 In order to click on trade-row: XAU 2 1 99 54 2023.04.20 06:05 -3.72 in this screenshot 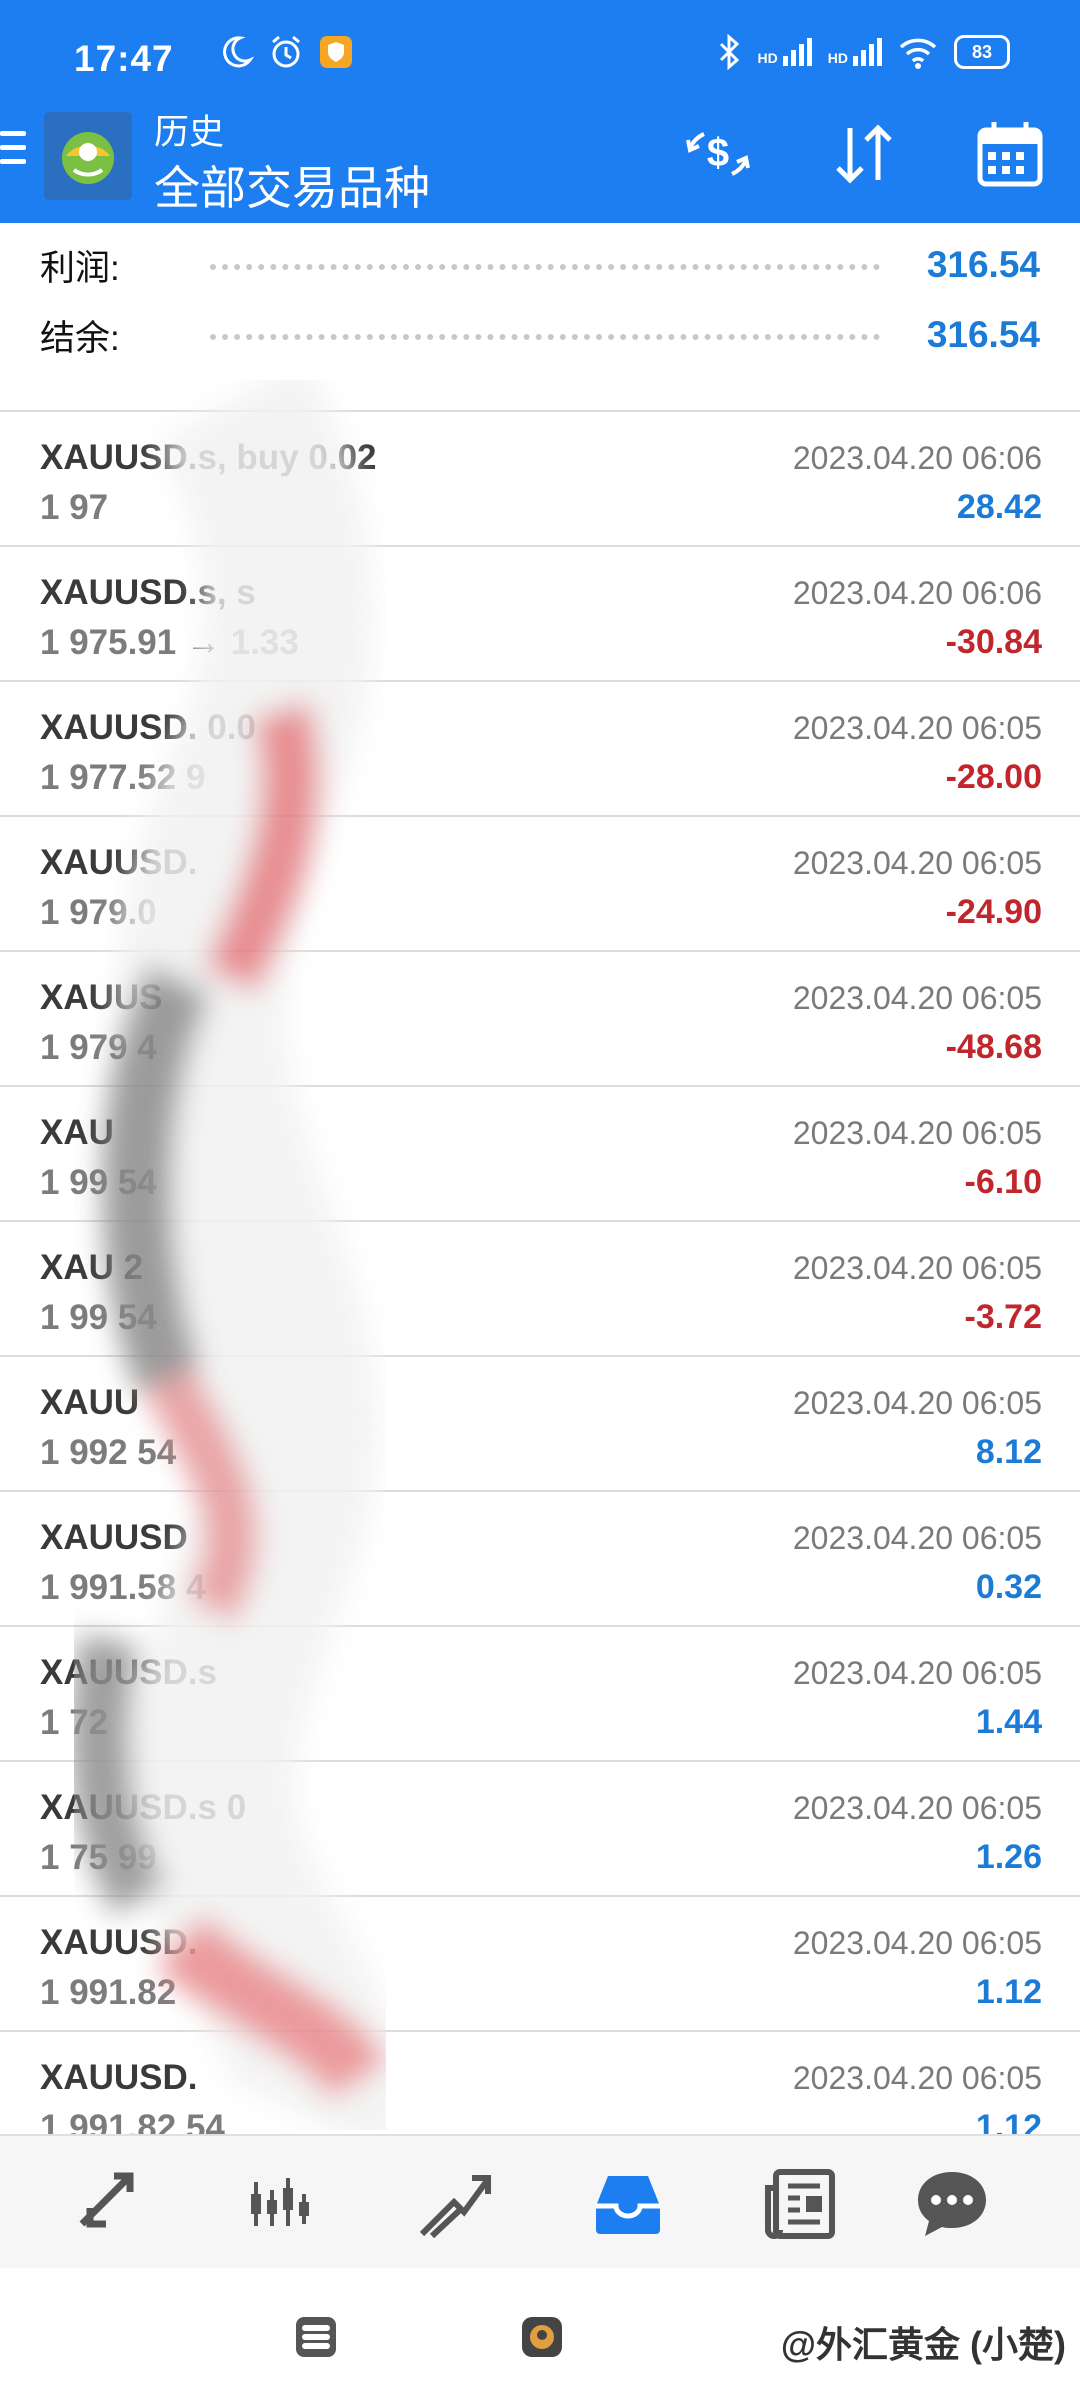, I will do `click(540, 1289)`.